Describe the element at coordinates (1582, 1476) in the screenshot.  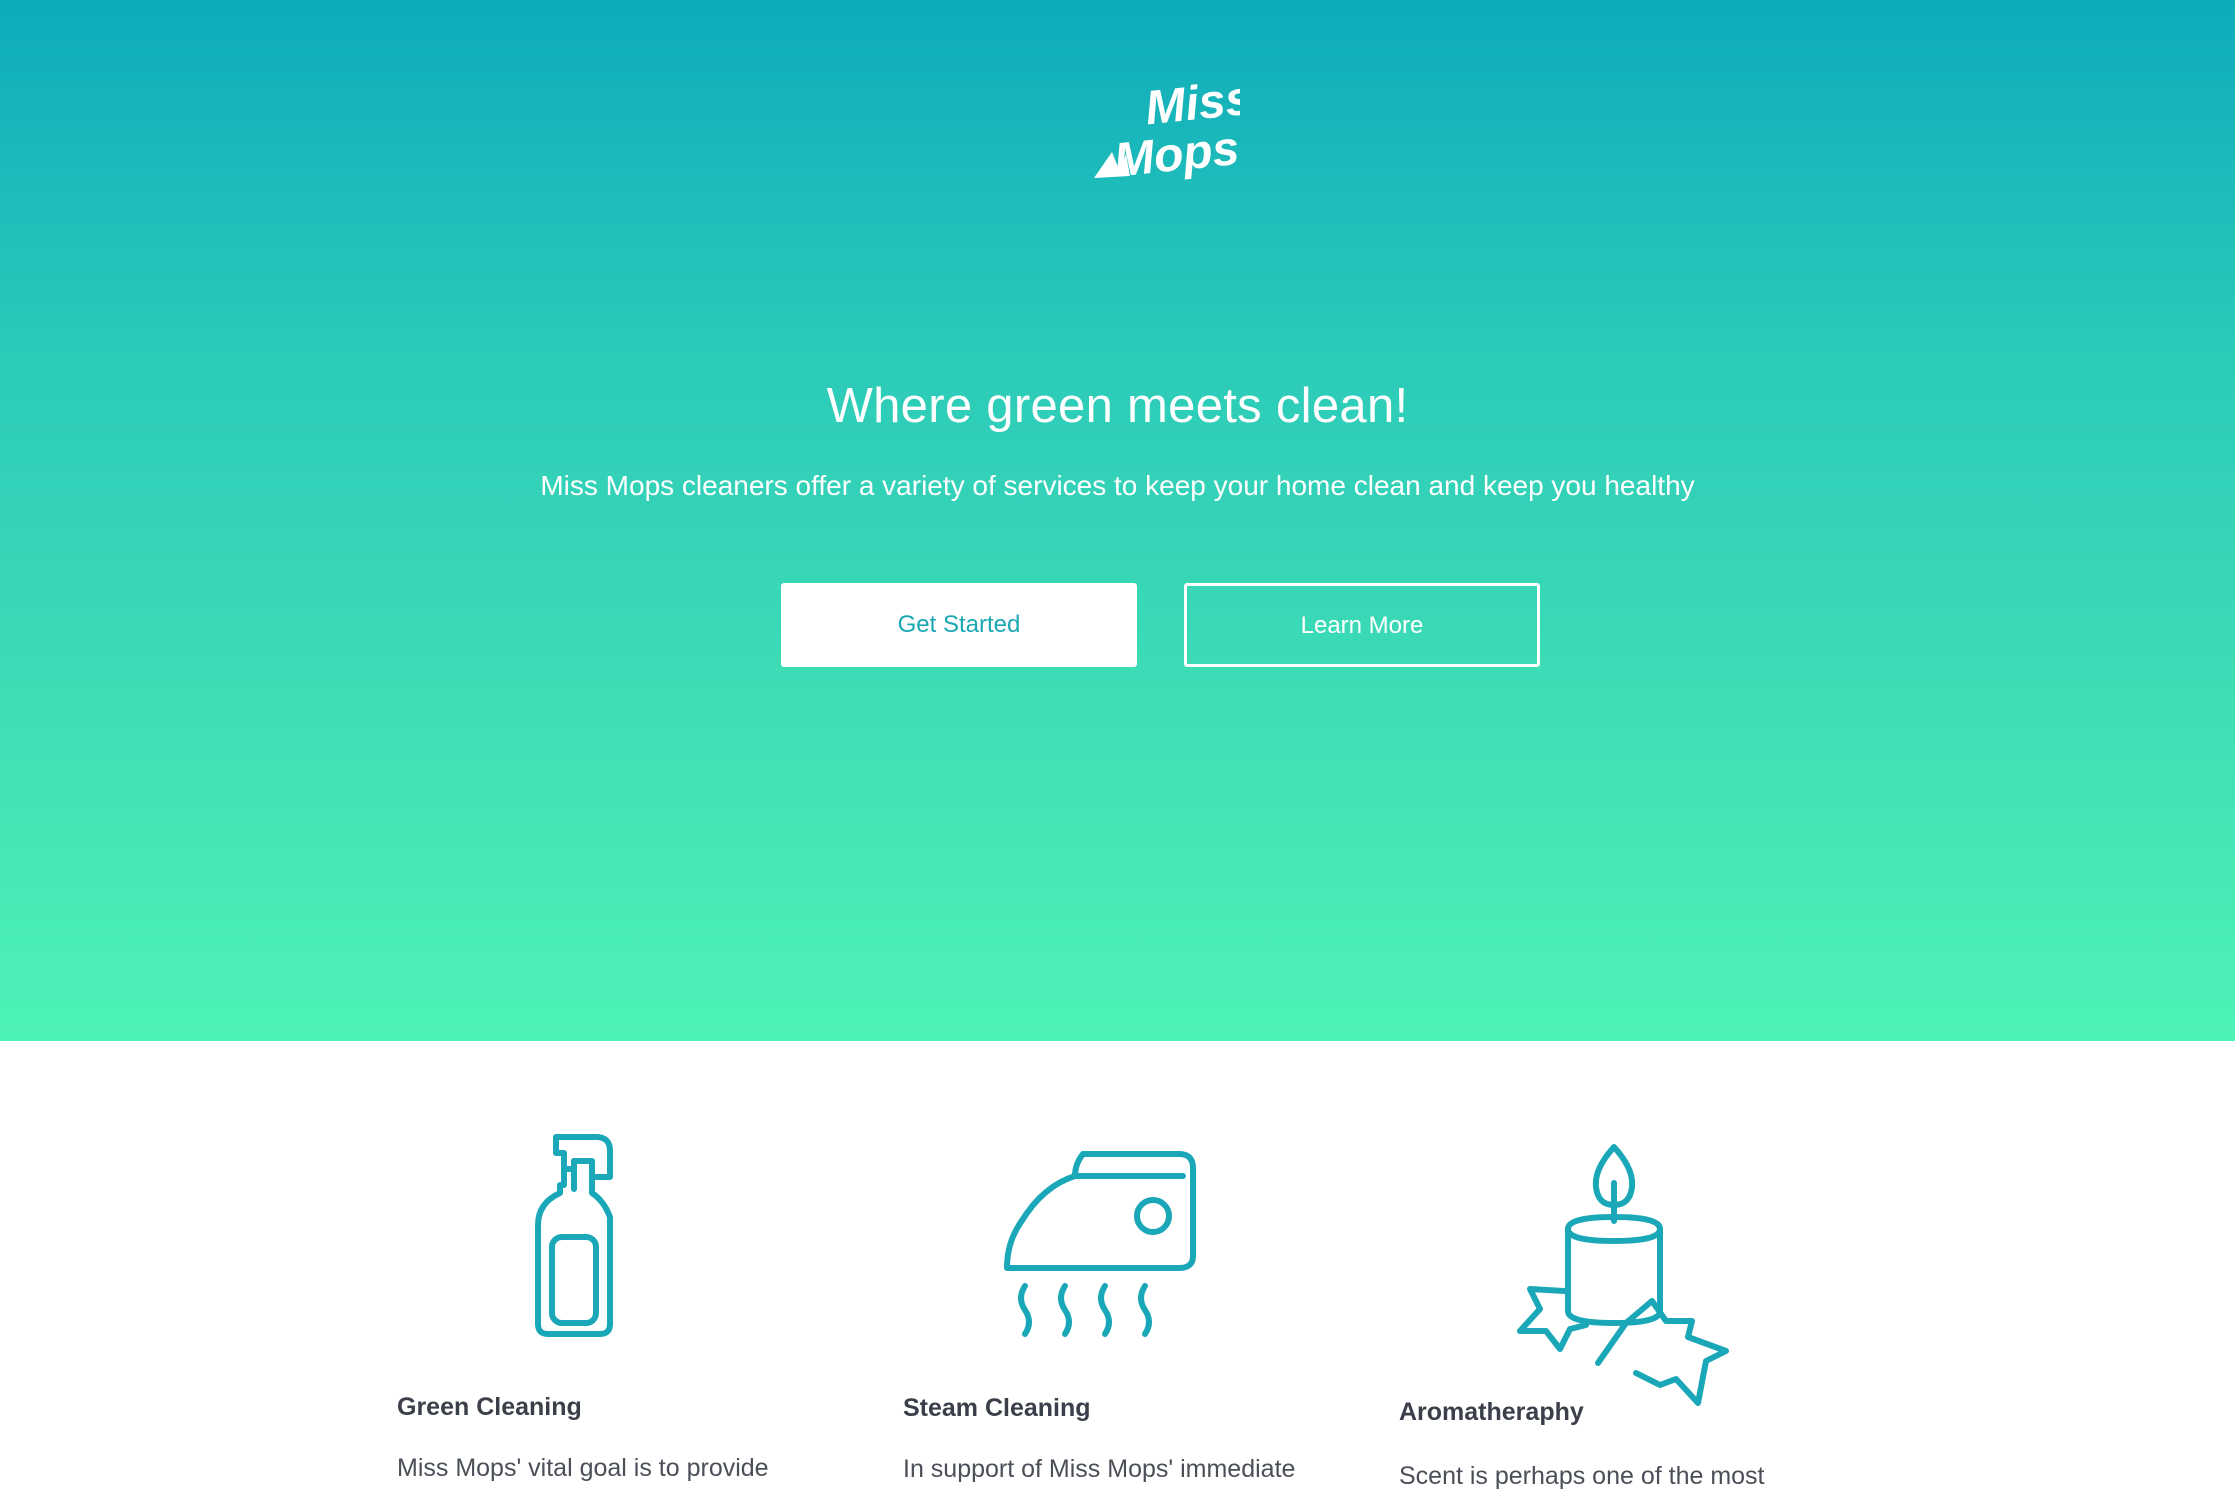
I see `feature-description: Scent is perhaps one of the most` at that location.